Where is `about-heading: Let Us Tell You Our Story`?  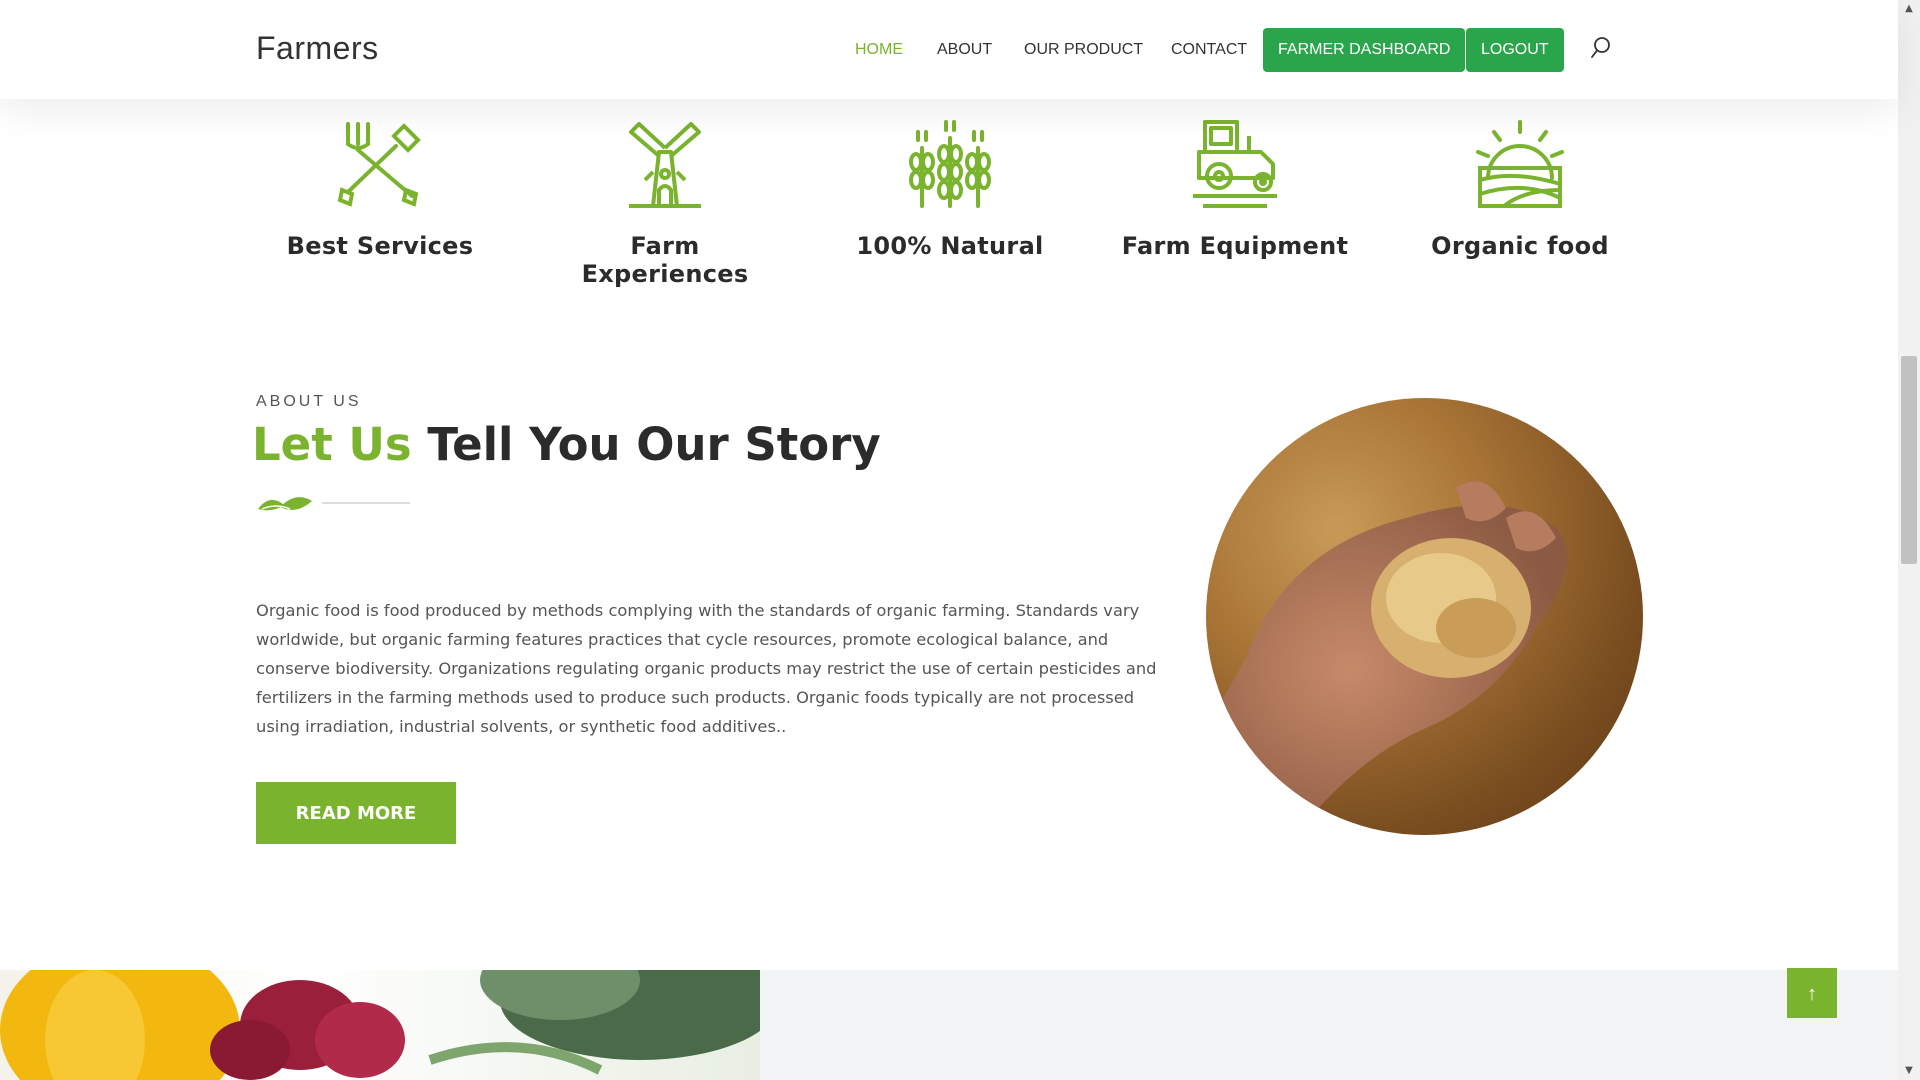
about-heading: Let Us Tell You Our Story is located at coordinates (566, 444).